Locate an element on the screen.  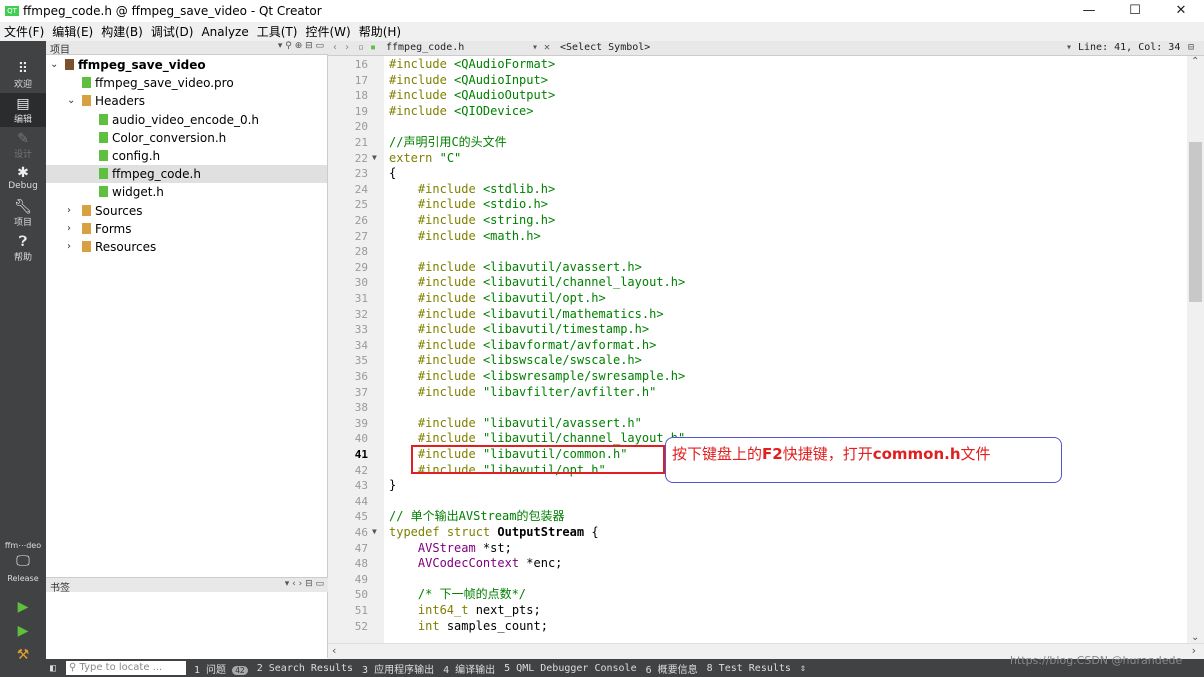
tree-item: › Forms is located at coordinates (186, 229).